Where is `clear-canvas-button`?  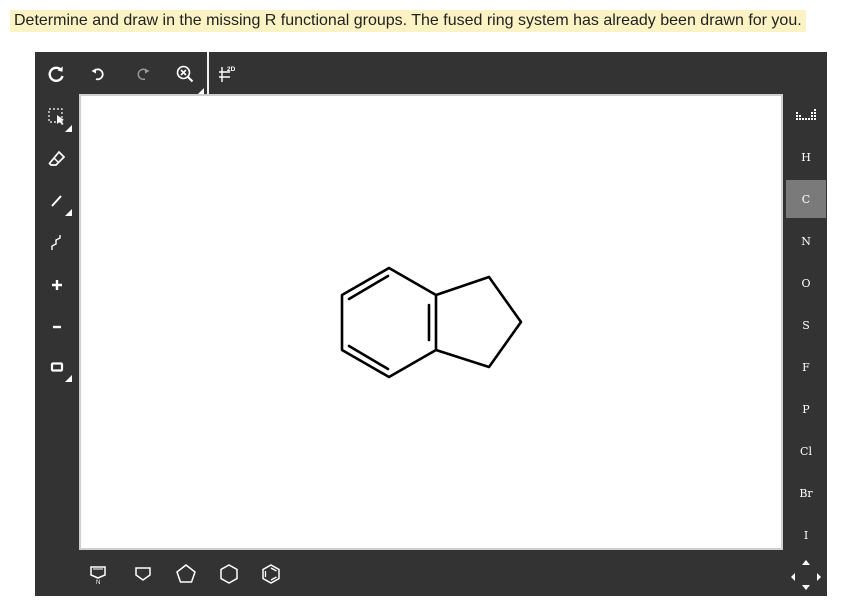 clear-canvas-button is located at coordinates (56, 74).